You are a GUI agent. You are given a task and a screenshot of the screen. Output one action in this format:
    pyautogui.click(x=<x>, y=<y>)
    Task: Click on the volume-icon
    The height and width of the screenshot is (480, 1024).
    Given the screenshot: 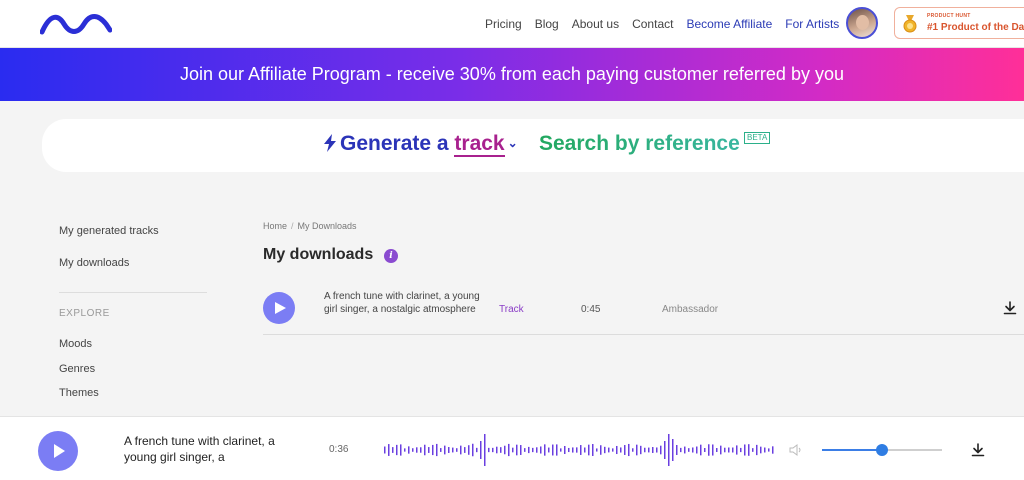 What is the action you would take?
    pyautogui.click(x=796, y=450)
    